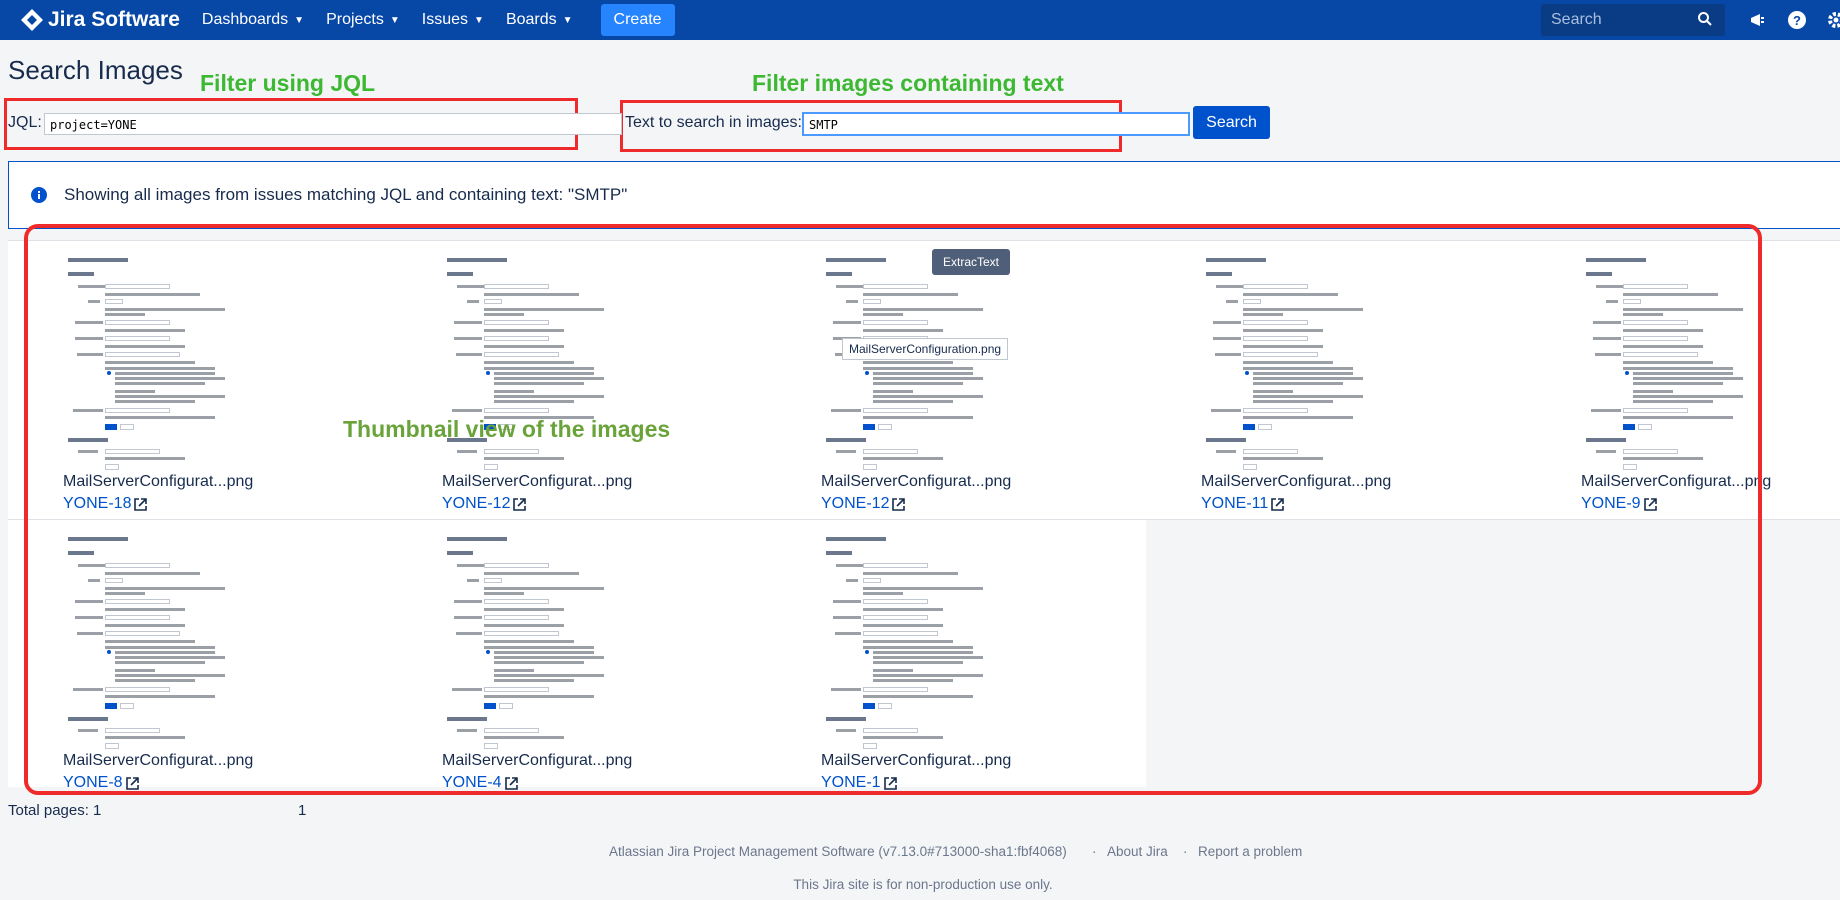 Image resolution: width=1840 pixels, height=900 pixels. What do you see at coordinates (245, 19) in the screenshot?
I see `nav-dashboards-label: Dashboards` at bounding box center [245, 19].